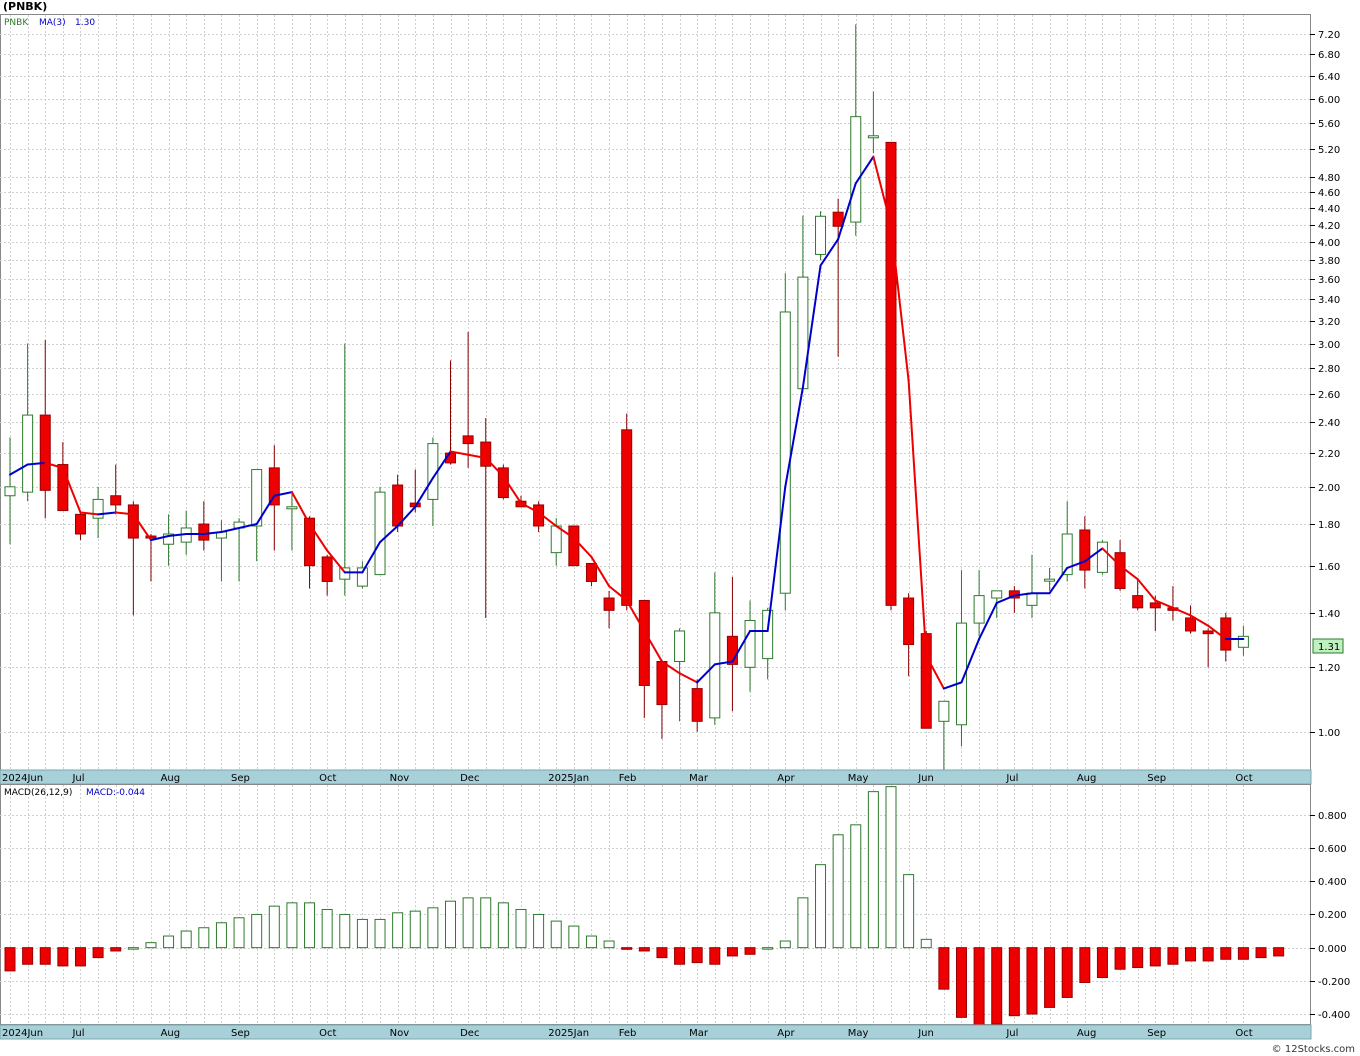 This screenshot has width=1360, height=1056. I want to click on macd-x-axis-band, so click(656, 1032).